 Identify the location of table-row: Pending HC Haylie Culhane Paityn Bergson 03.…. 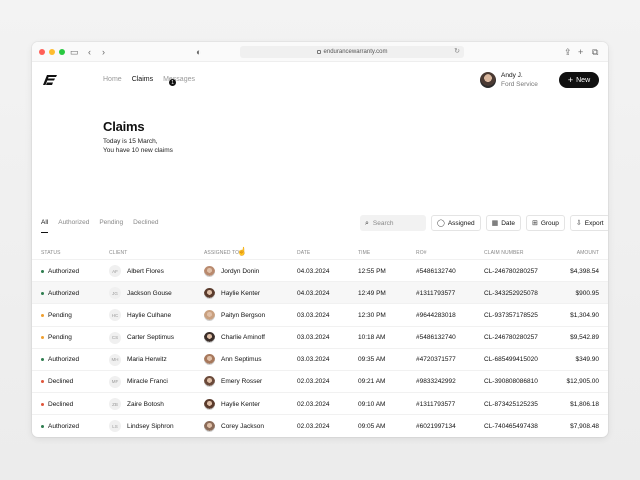
(320, 314).